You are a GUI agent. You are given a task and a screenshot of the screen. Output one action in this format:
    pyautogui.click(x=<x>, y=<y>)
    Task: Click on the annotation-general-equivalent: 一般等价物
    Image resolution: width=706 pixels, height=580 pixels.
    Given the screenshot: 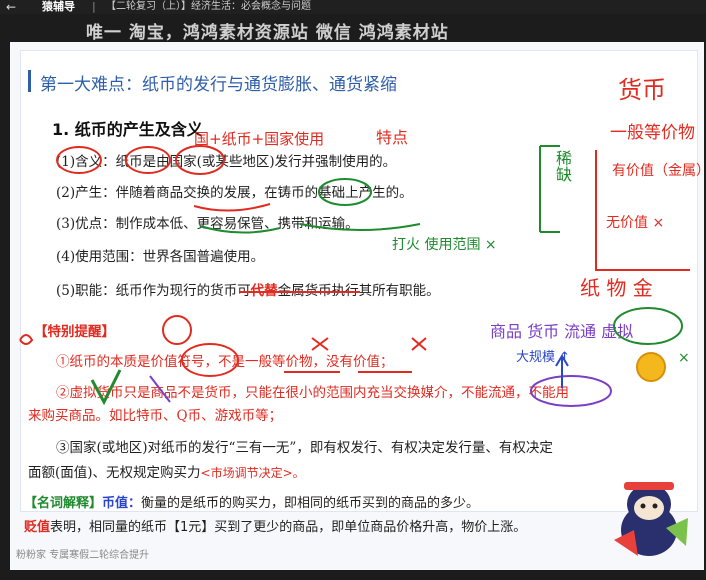 What is the action you would take?
    pyautogui.click(x=652, y=133)
    